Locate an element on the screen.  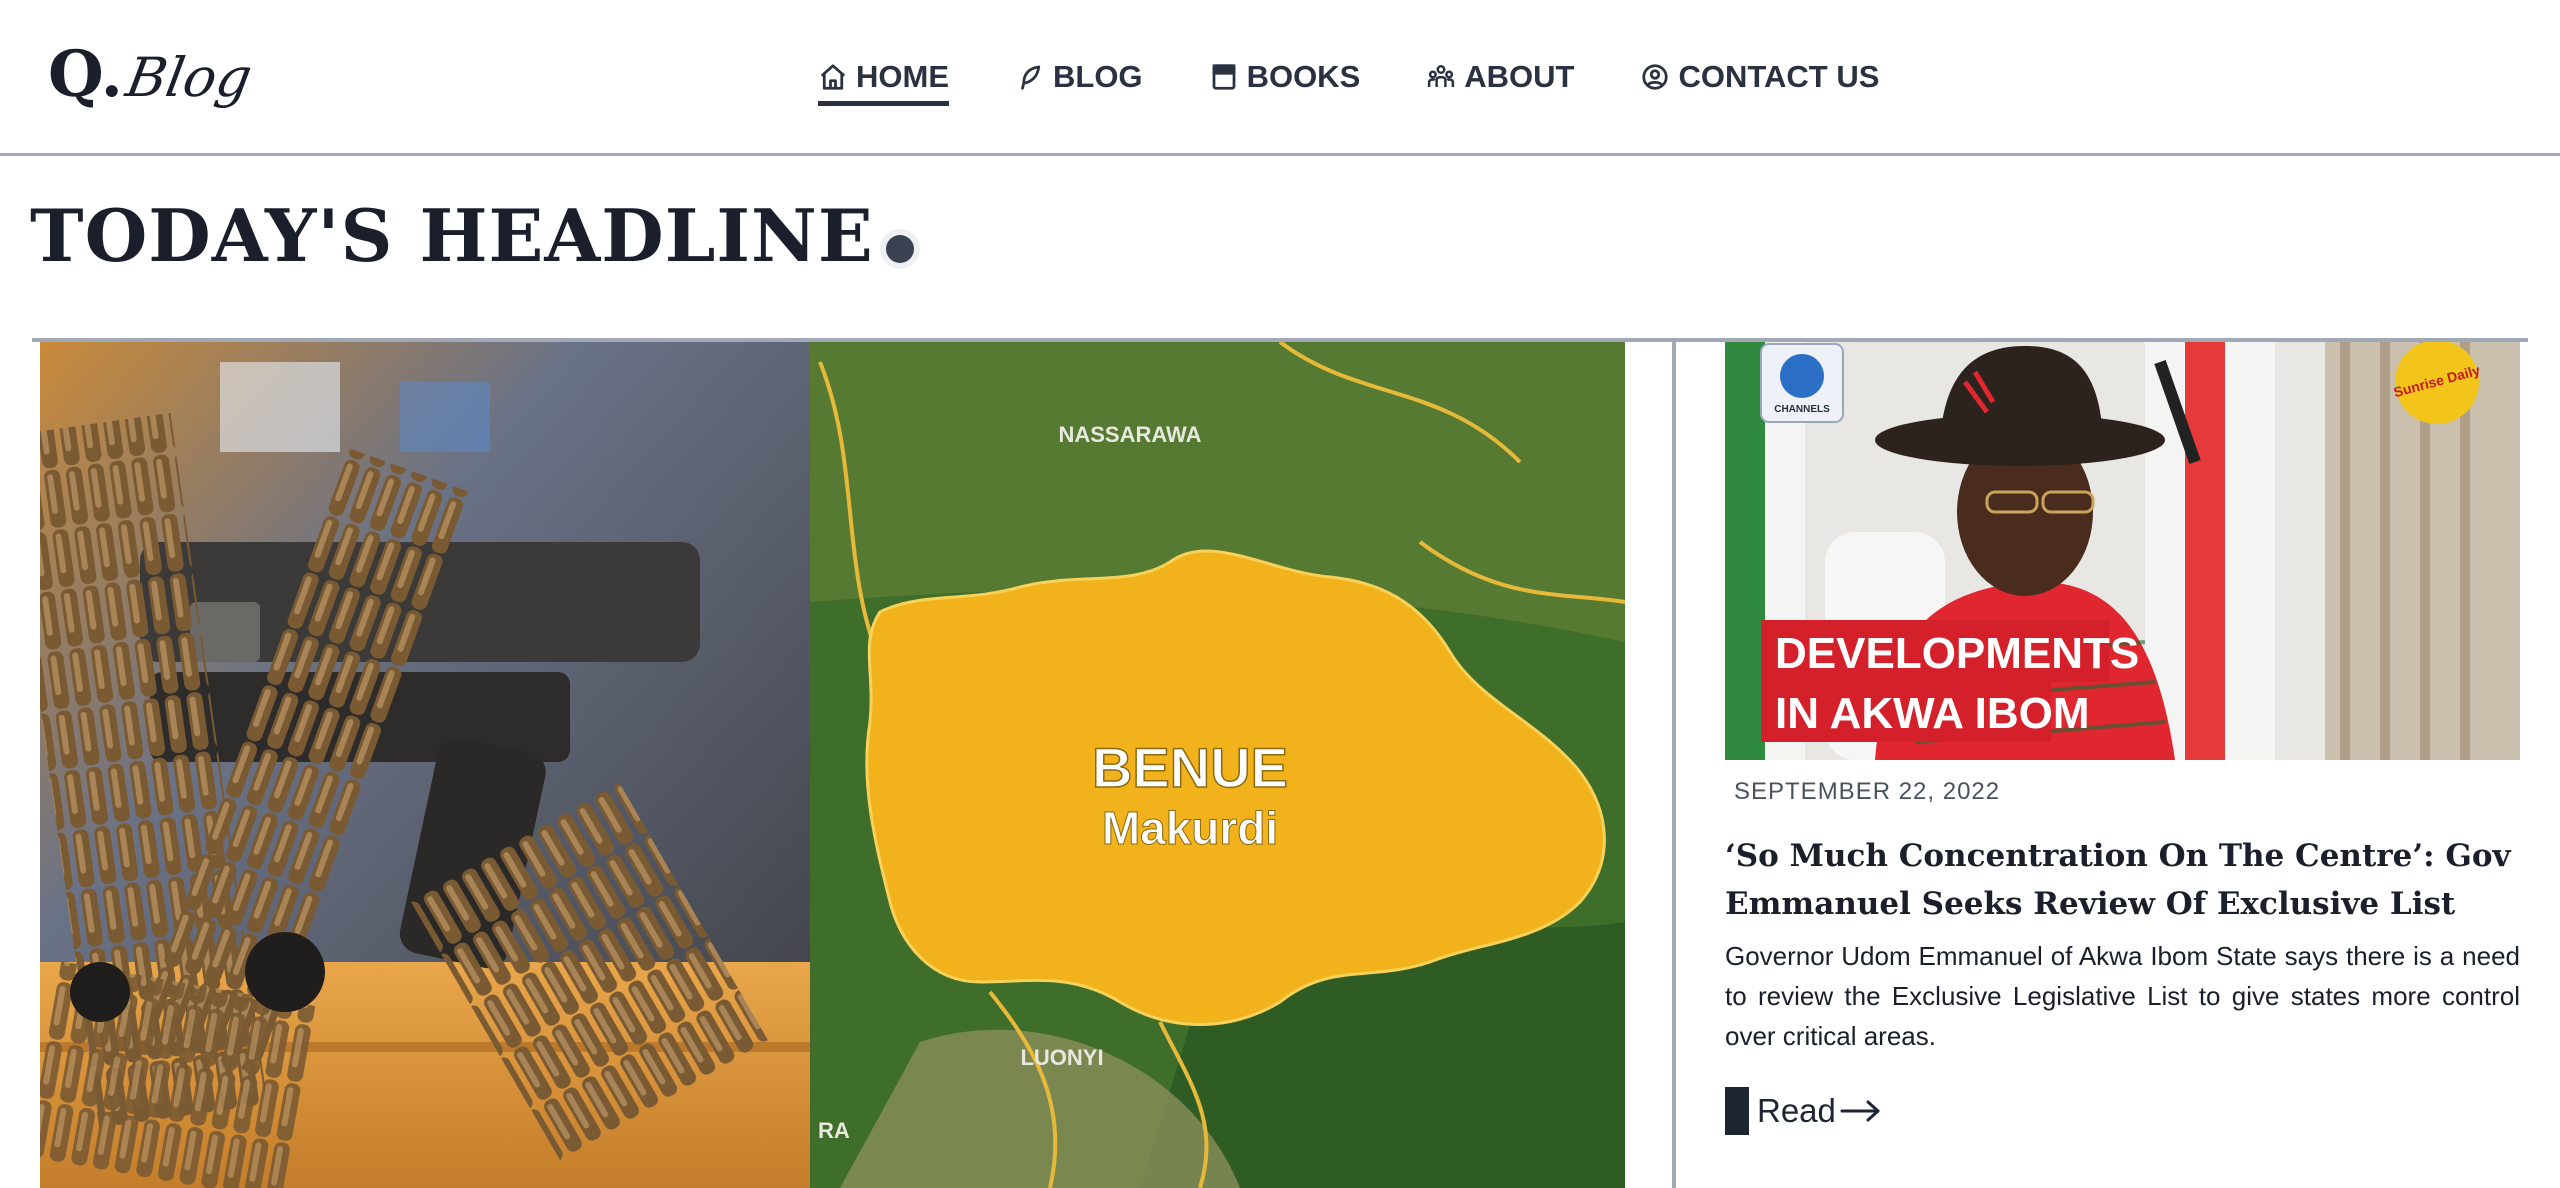
home-icon is located at coordinates (833, 77).